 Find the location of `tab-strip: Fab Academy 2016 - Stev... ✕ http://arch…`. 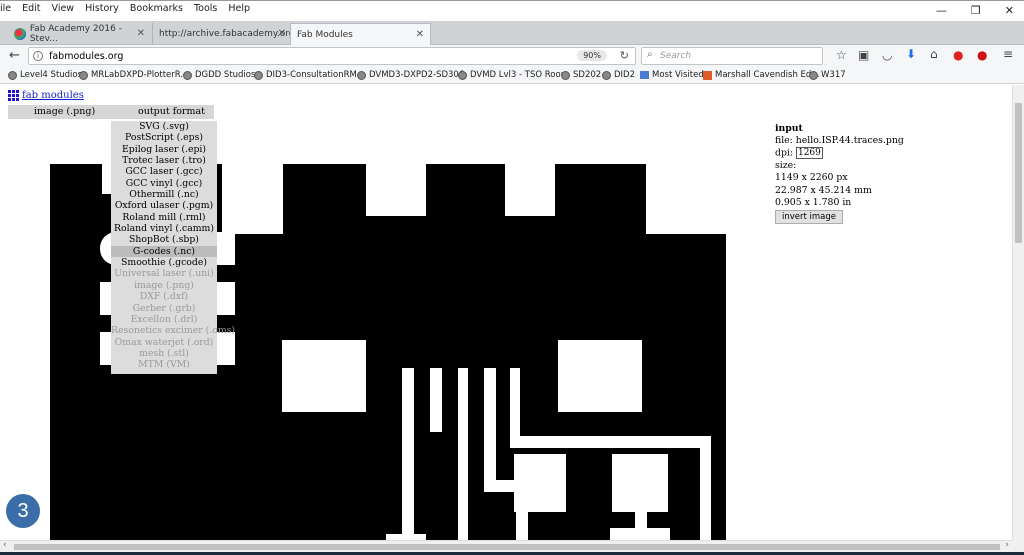

tab-strip: Fab Academy 2016 - Stev... ✕ http://arch… is located at coordinates (512, 42).